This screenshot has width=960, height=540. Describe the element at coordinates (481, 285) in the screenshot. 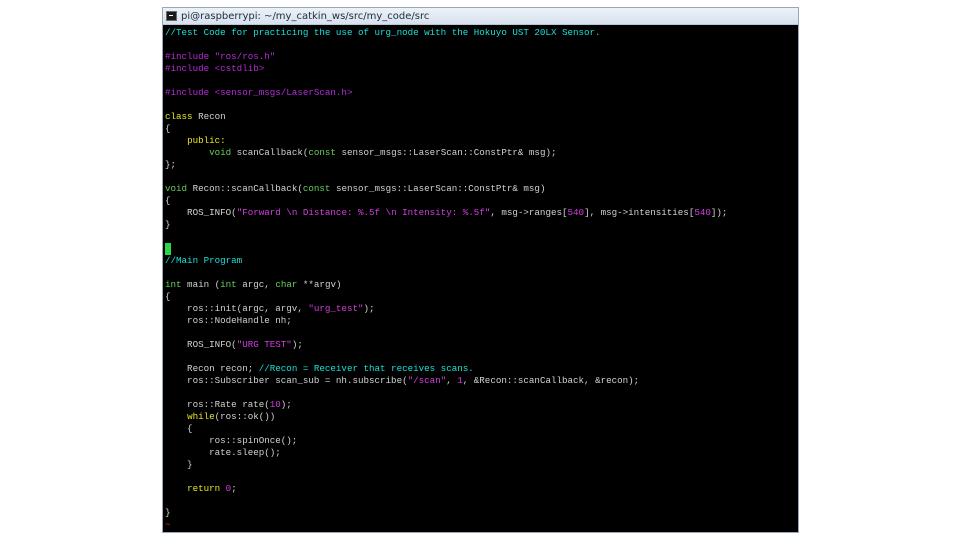

I see `code-line: int main (int argc, char **argv)` at that location.